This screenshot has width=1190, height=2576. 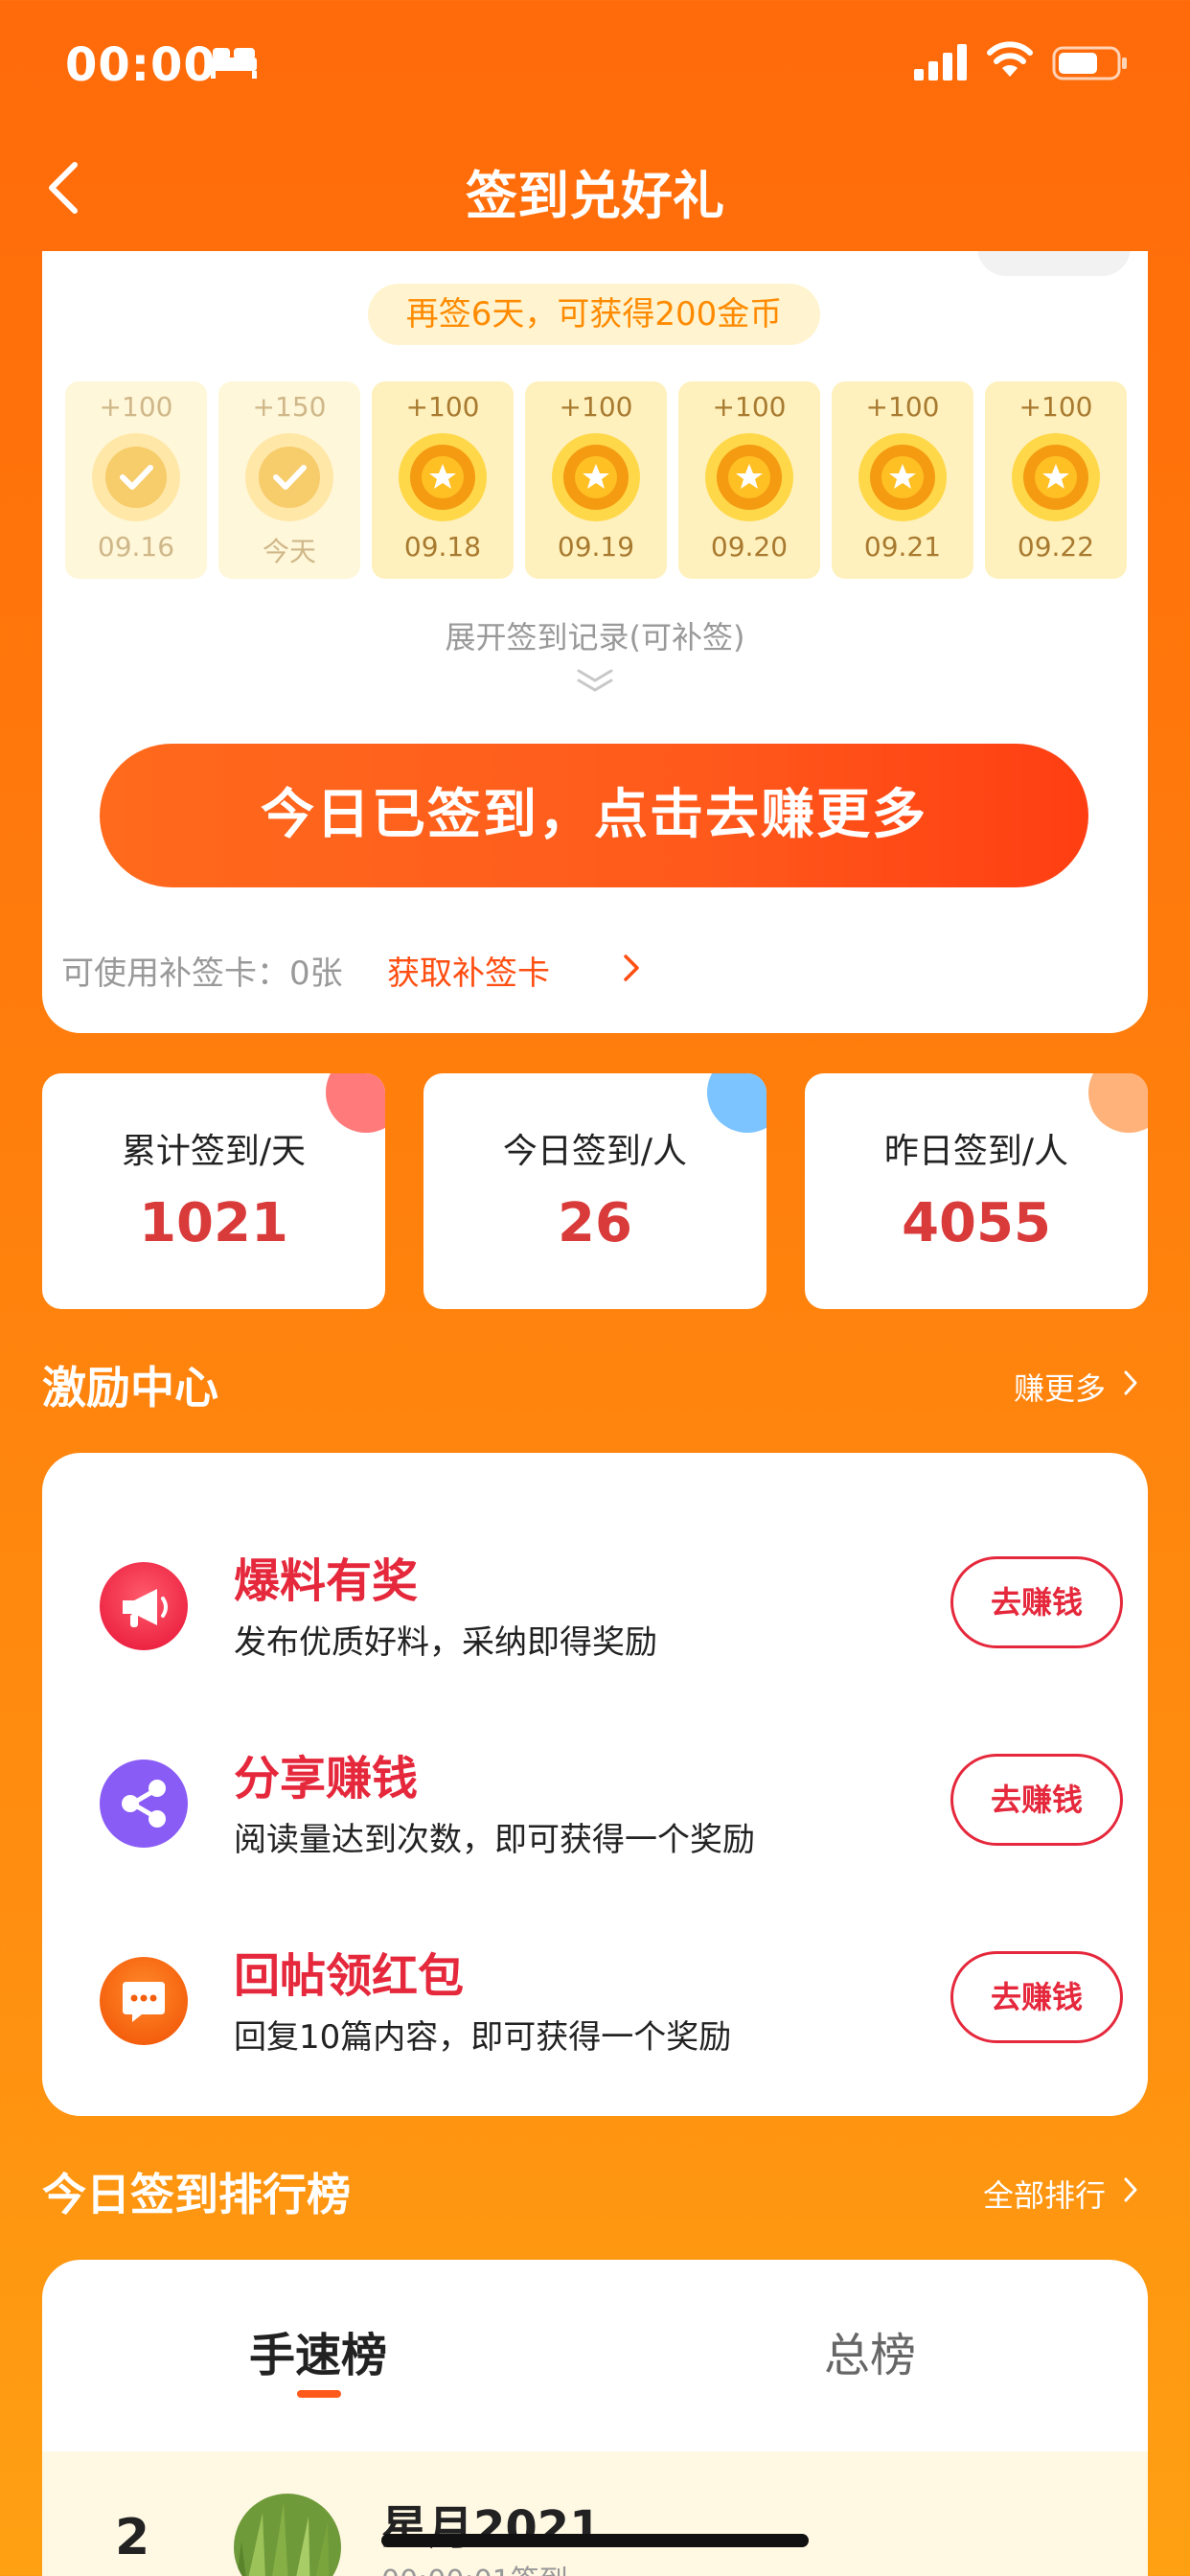 I want to click on stat-value: 26, so click(x=595, y=1223).